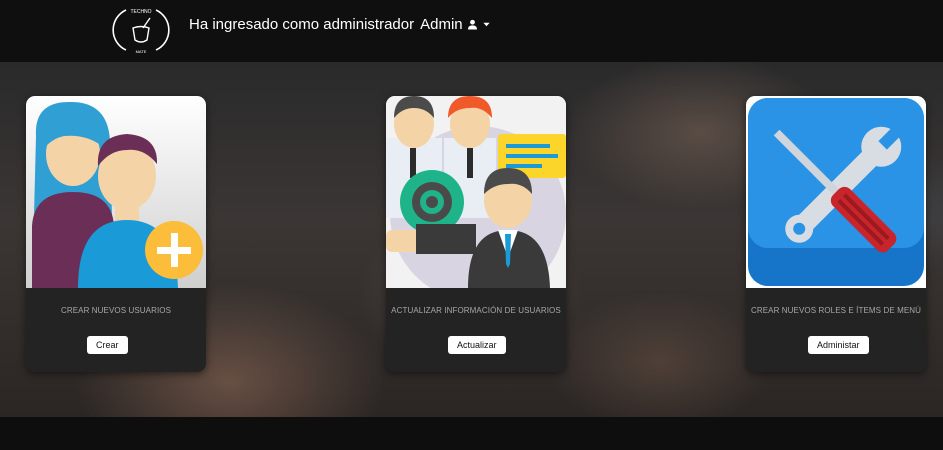 The width and height of the screenshot is (943, 450). I want to click on footer, so click(471, 433).